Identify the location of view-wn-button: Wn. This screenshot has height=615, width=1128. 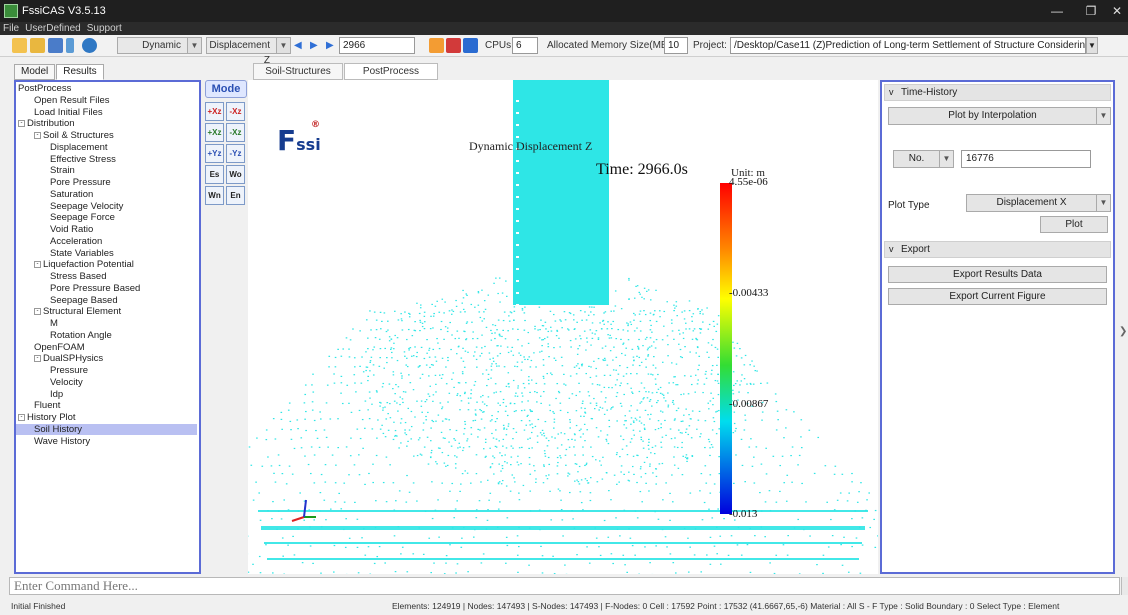
(214, 195).